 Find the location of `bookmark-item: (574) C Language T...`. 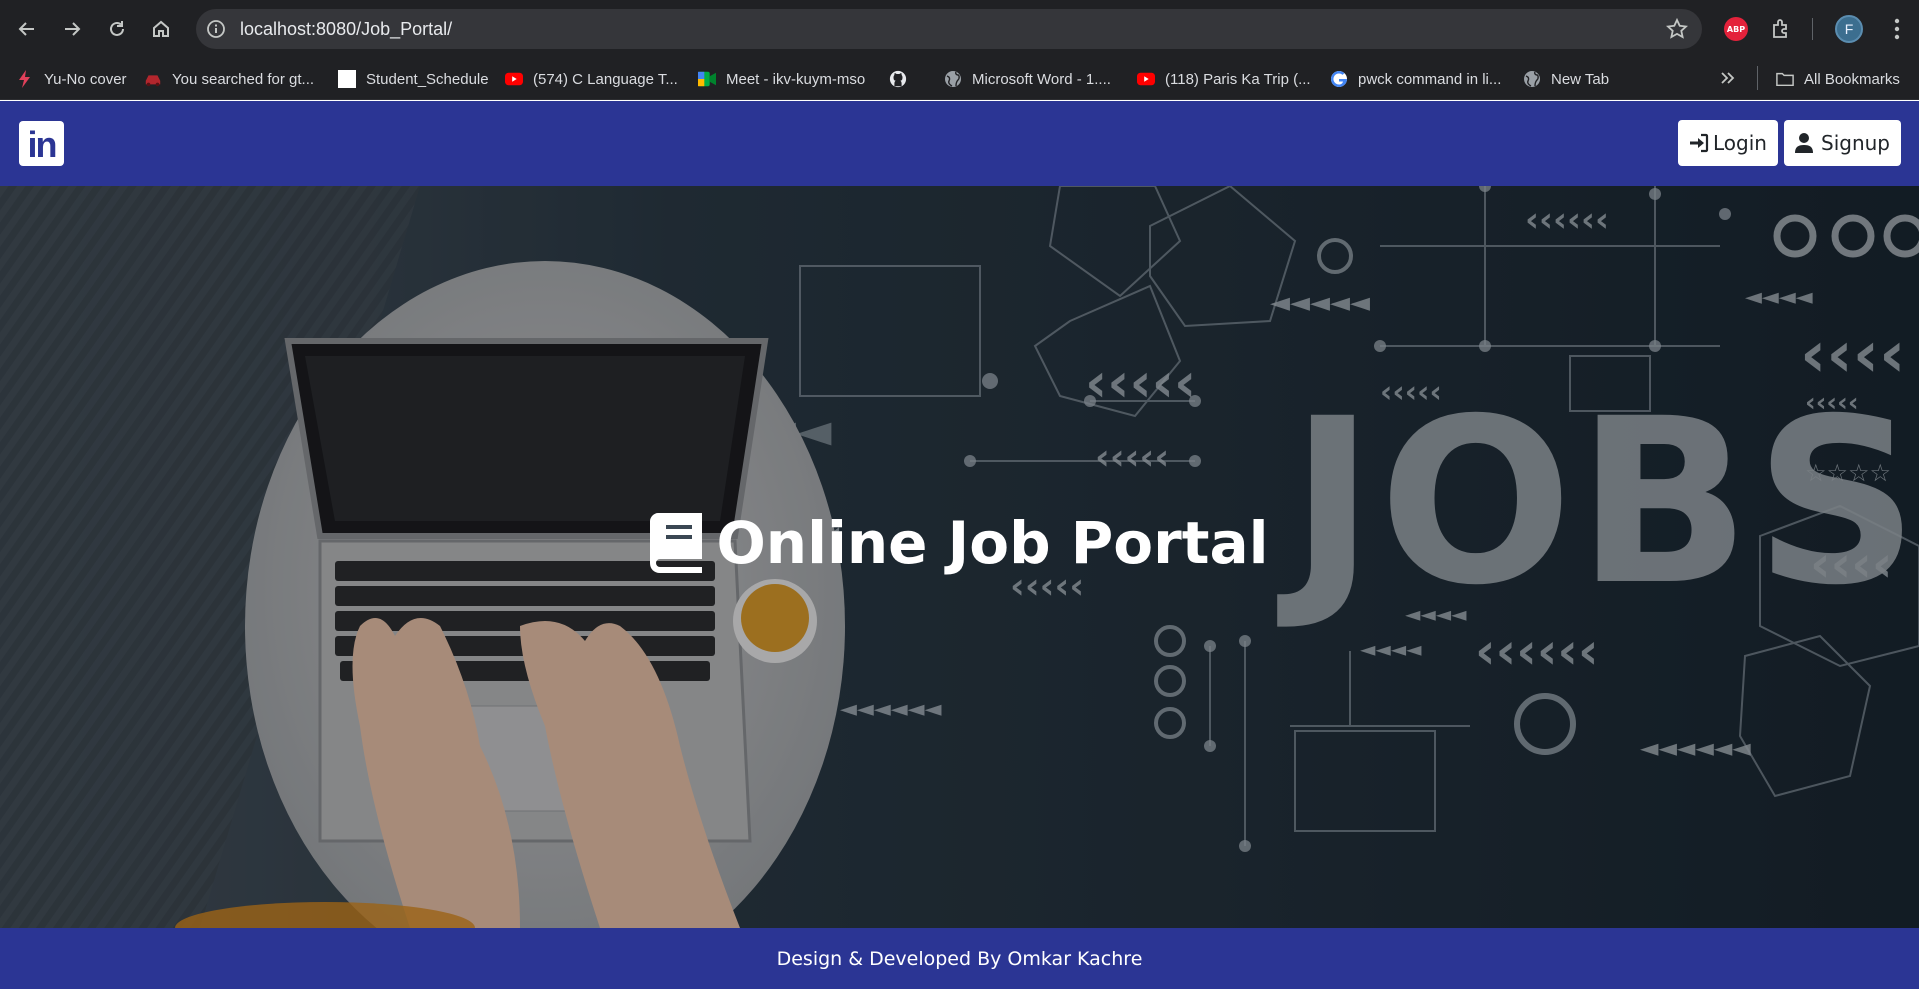

bookmark-item: (574) C Language T... is located at coordinates (591, 79).